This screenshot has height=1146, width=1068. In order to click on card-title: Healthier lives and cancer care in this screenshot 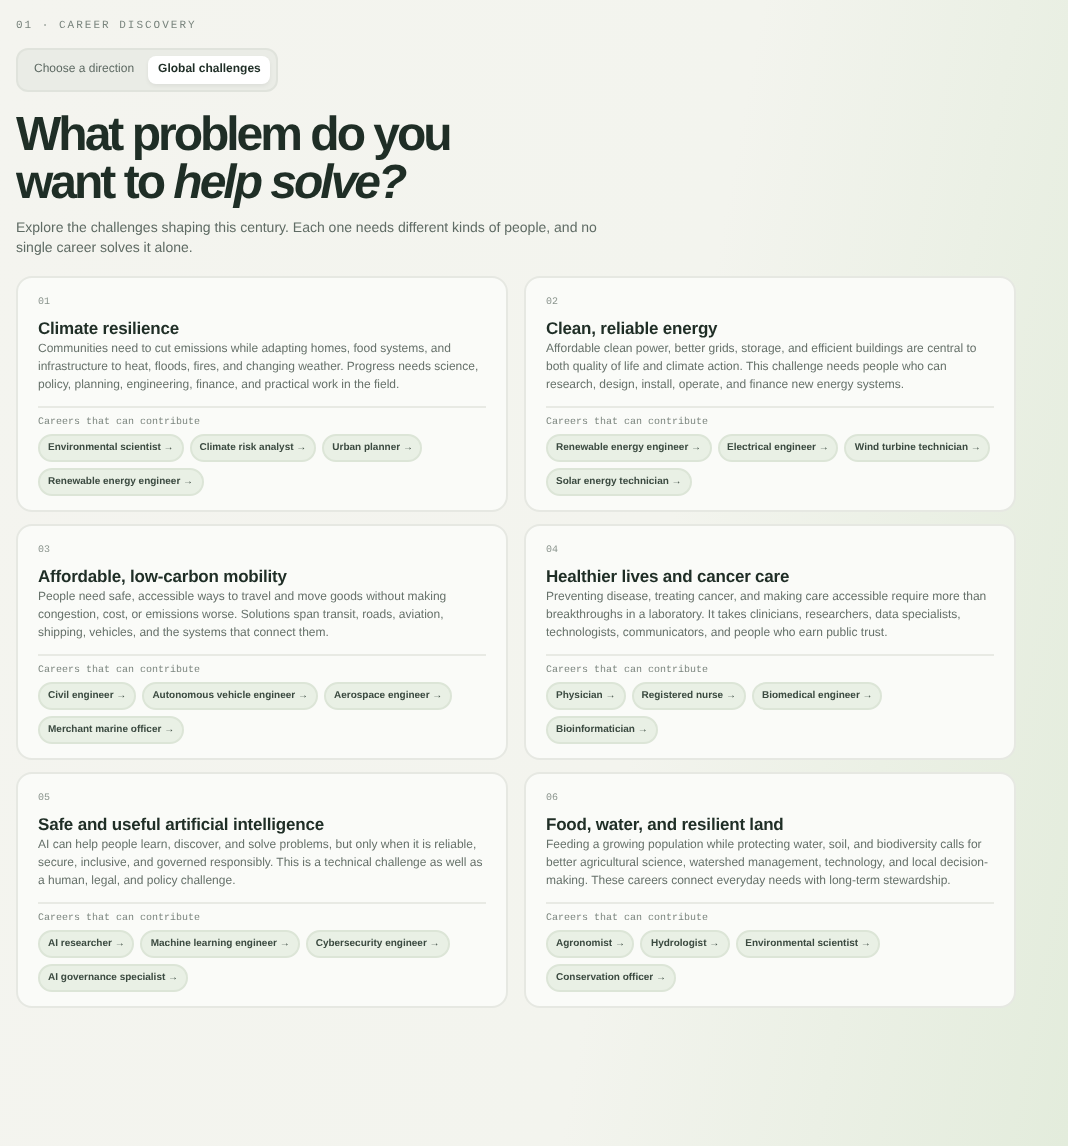, I will do `click(668, 576)`.